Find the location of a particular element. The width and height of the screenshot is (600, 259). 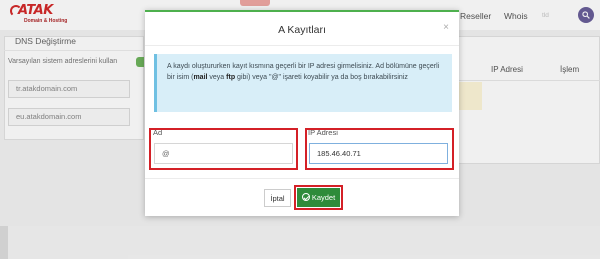

alert-bold-ftp: ftp is located at coordinates (231, 77).